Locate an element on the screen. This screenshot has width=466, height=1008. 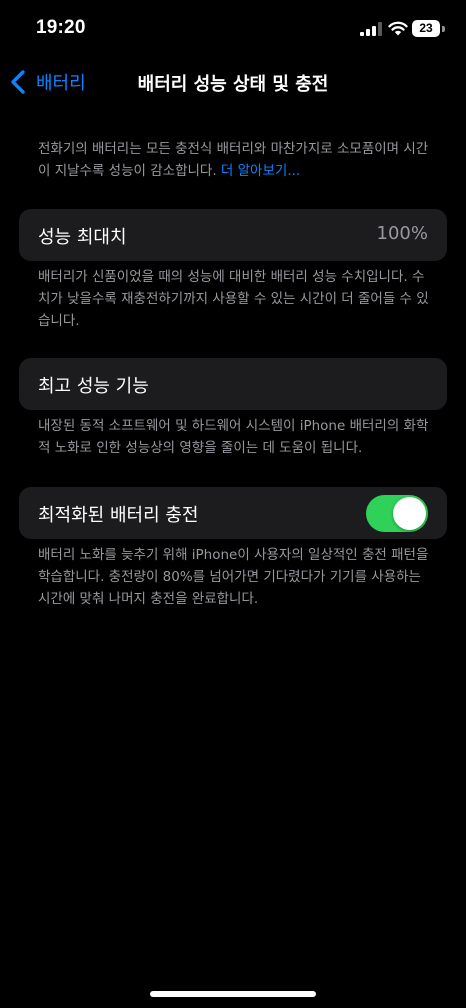
optimized-charging-cell: 최적화된 배터리 충전 is located at coordinates (233, 513).